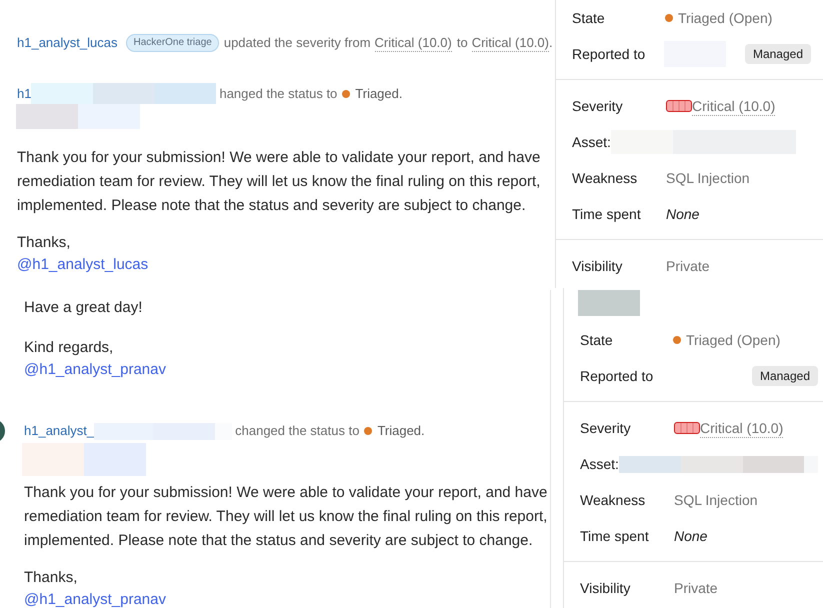 This screenshot has height=608, width=823. I want to click on activity-text: changed the status to, so click(297, 431).